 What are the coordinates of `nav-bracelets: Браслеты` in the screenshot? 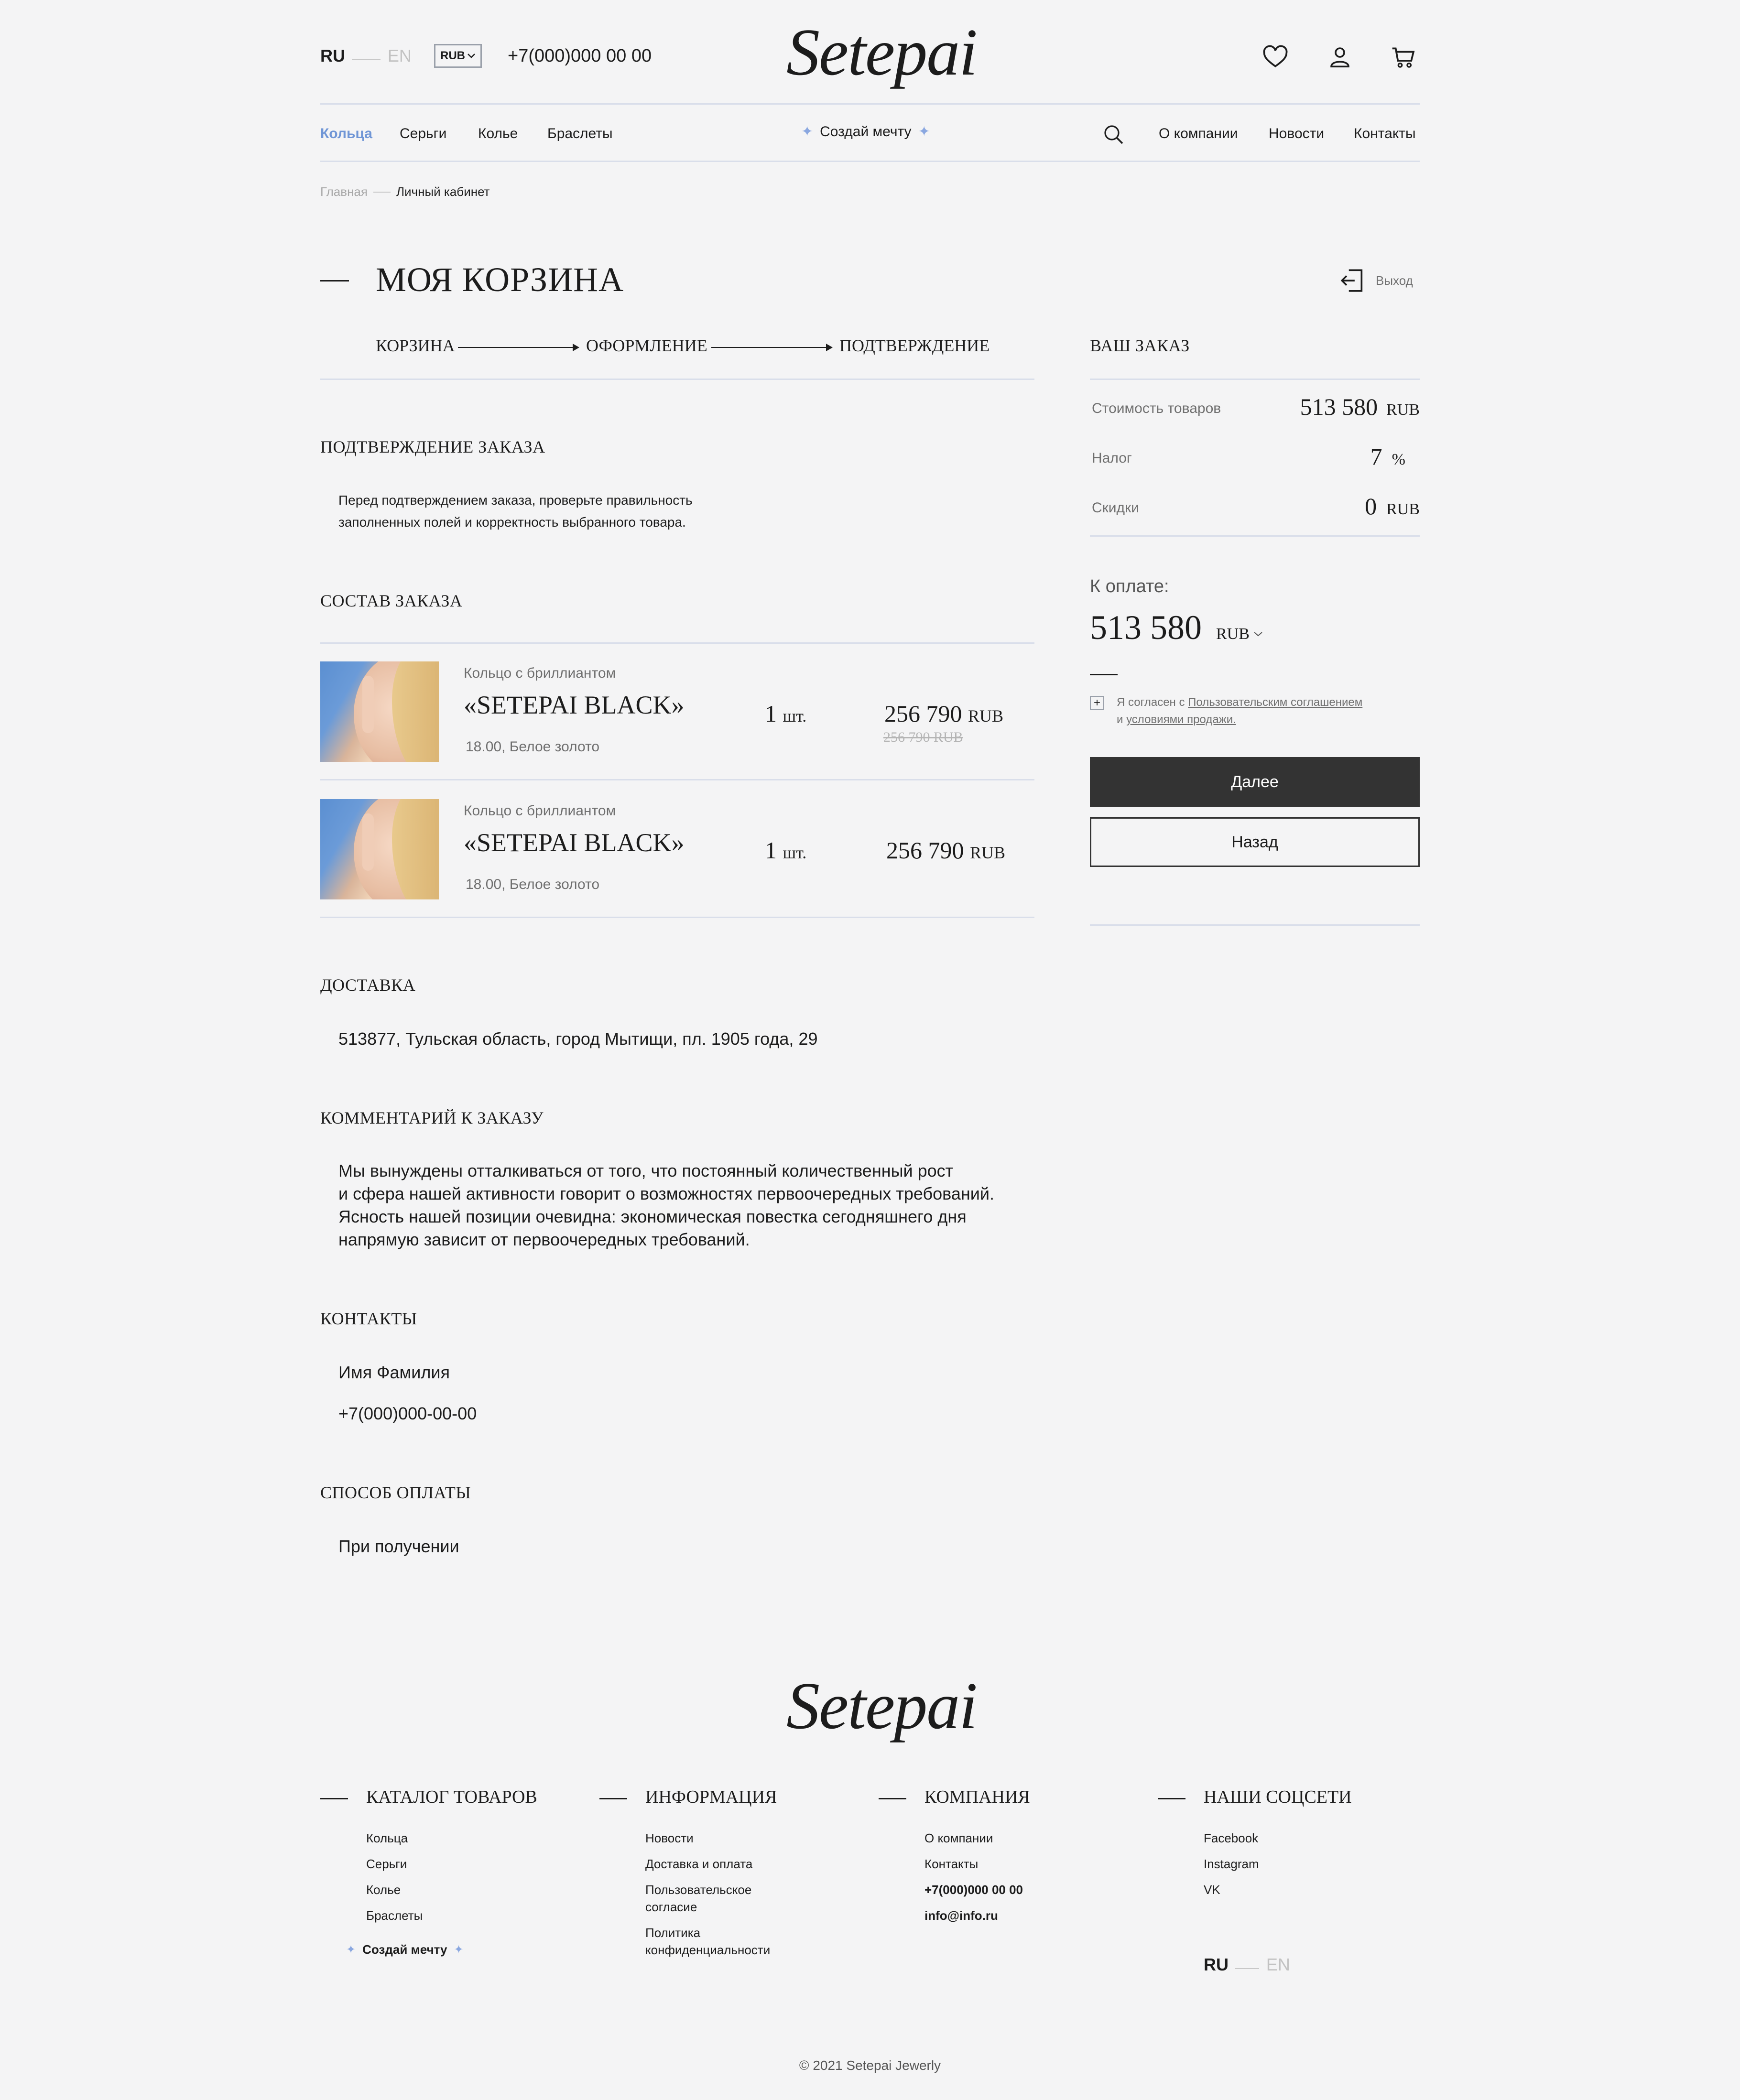 It's located at (580, 134).